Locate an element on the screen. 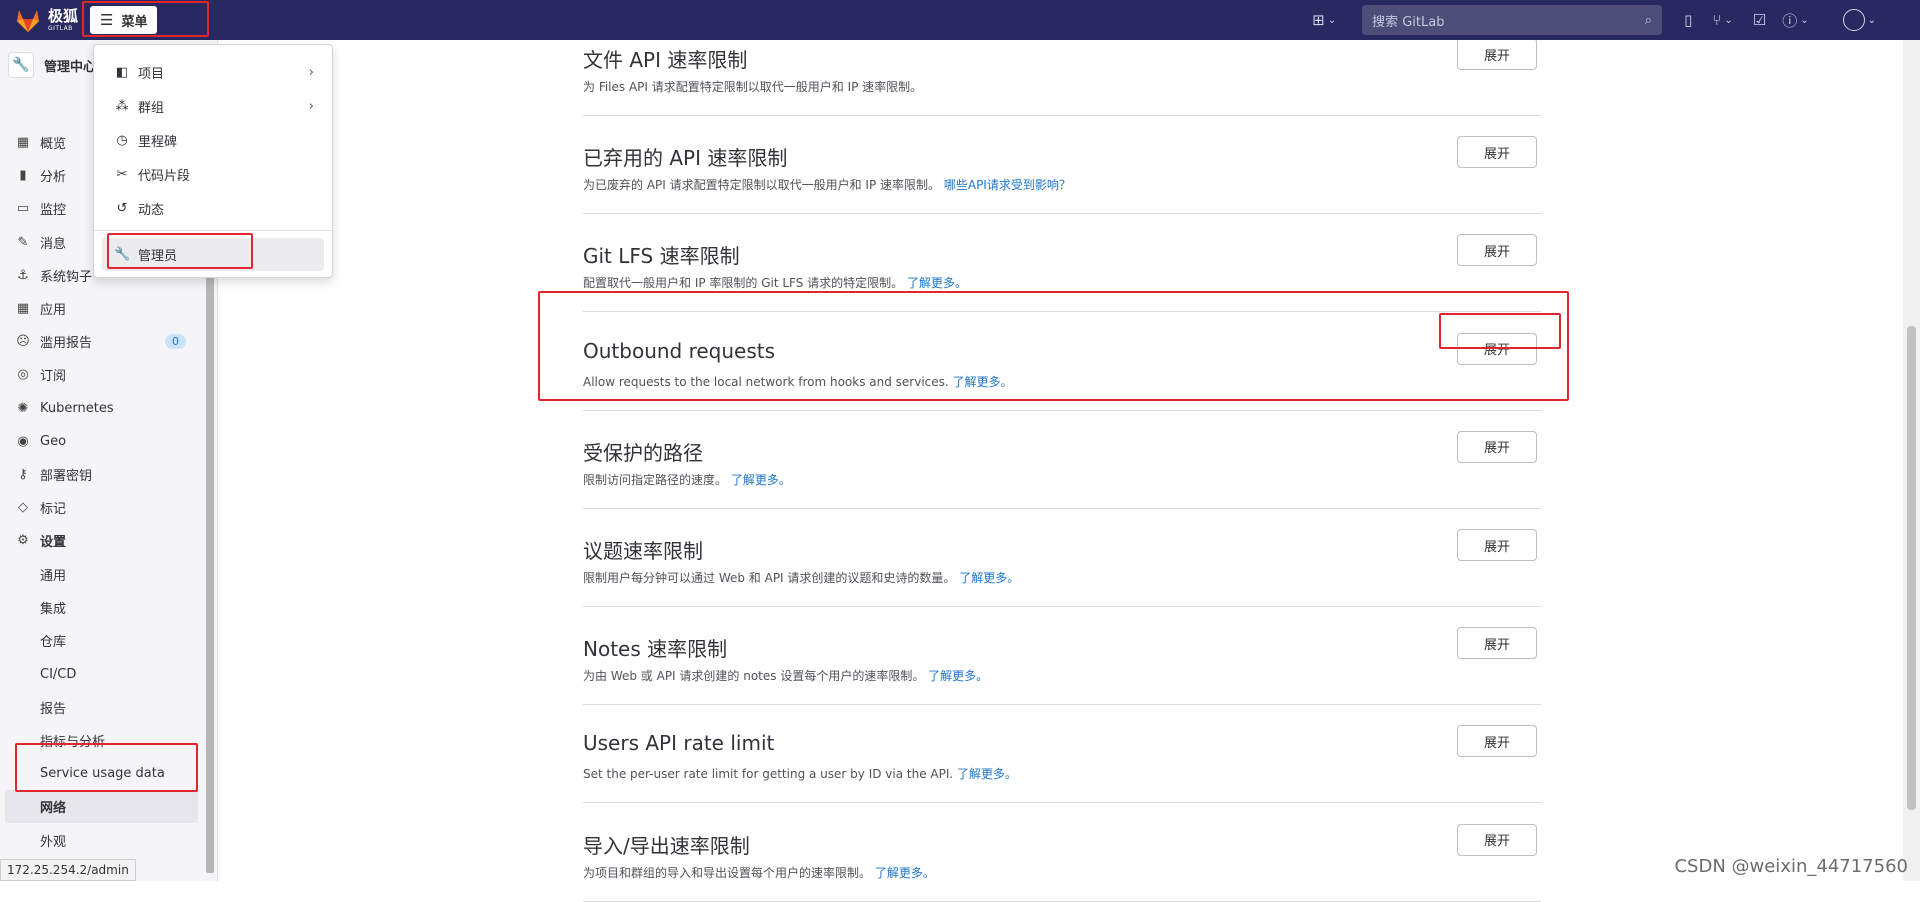  section-desc-text: 为由 Web 或 API 请求创建的 notes 设置每个用户的速率限制。 is located at coordinates (753, 676).